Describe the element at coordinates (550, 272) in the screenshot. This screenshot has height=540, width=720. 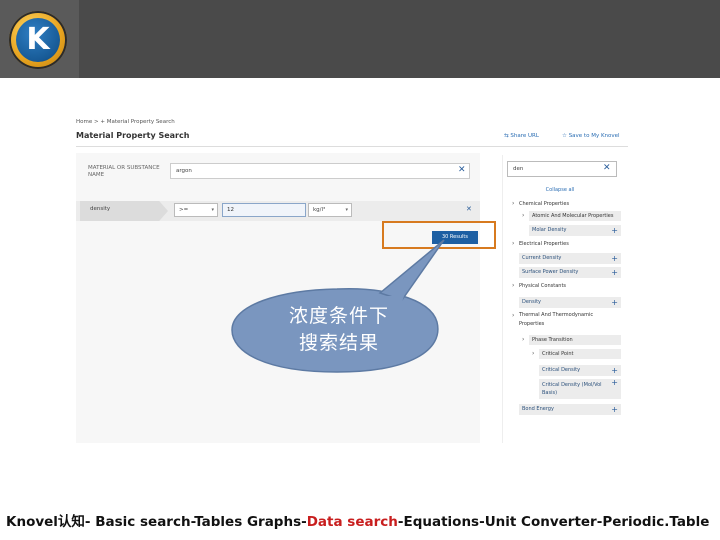
I see `sidebar-tree-label: Surface Power Density` at that location.